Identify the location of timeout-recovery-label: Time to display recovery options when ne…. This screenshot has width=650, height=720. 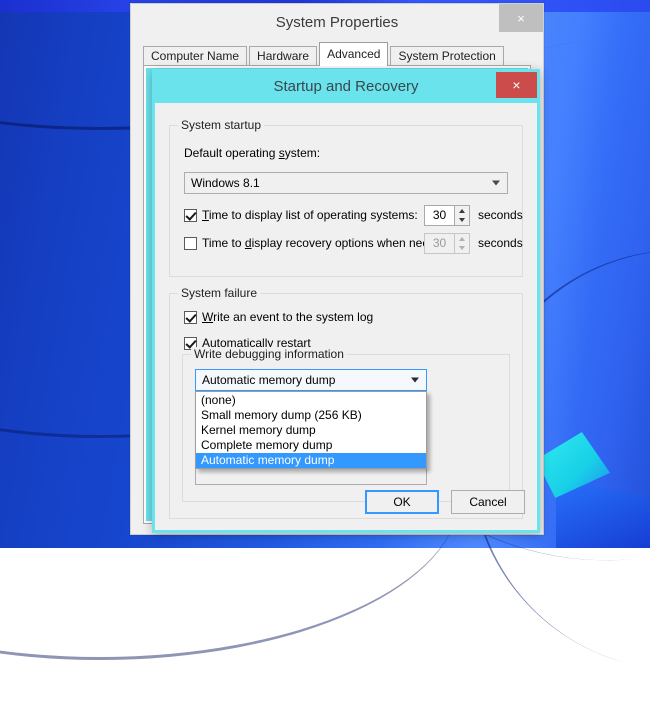
(327, 243).